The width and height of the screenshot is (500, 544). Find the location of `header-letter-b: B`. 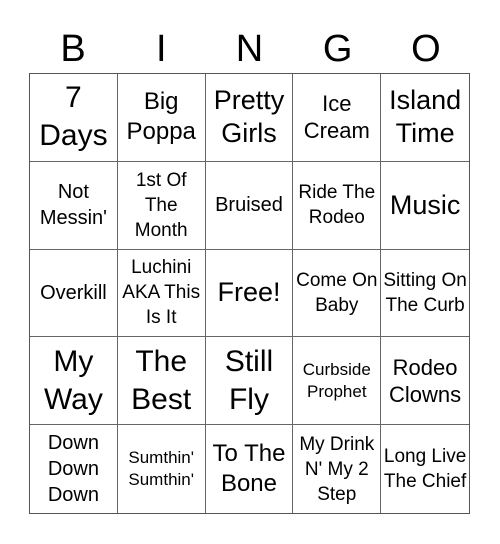

header-letter-b: B is located at coordinates (73, 49).